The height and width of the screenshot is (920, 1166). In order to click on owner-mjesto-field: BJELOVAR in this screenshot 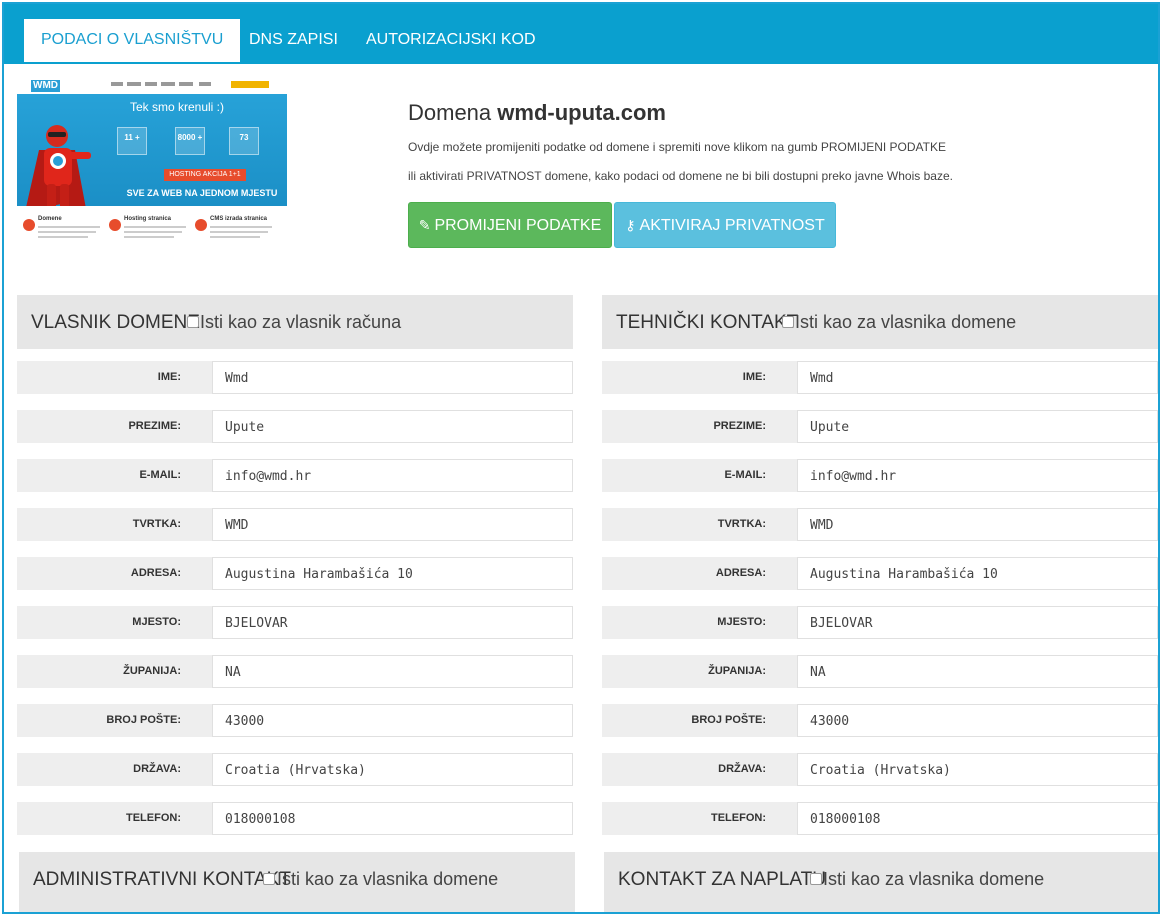, I will do `click(392, 622)`.